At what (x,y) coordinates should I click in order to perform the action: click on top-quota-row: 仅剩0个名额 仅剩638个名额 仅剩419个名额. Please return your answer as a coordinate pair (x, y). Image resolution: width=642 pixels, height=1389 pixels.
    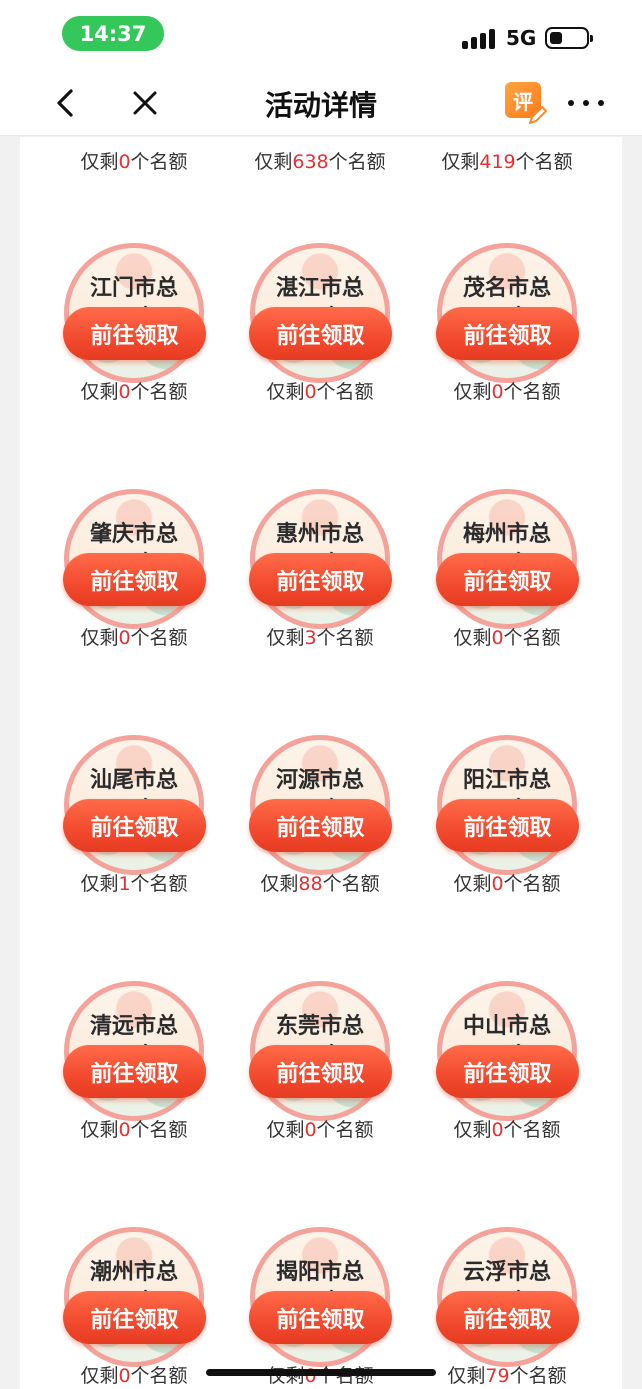
    Looking at the image, I should click on (321, 159).